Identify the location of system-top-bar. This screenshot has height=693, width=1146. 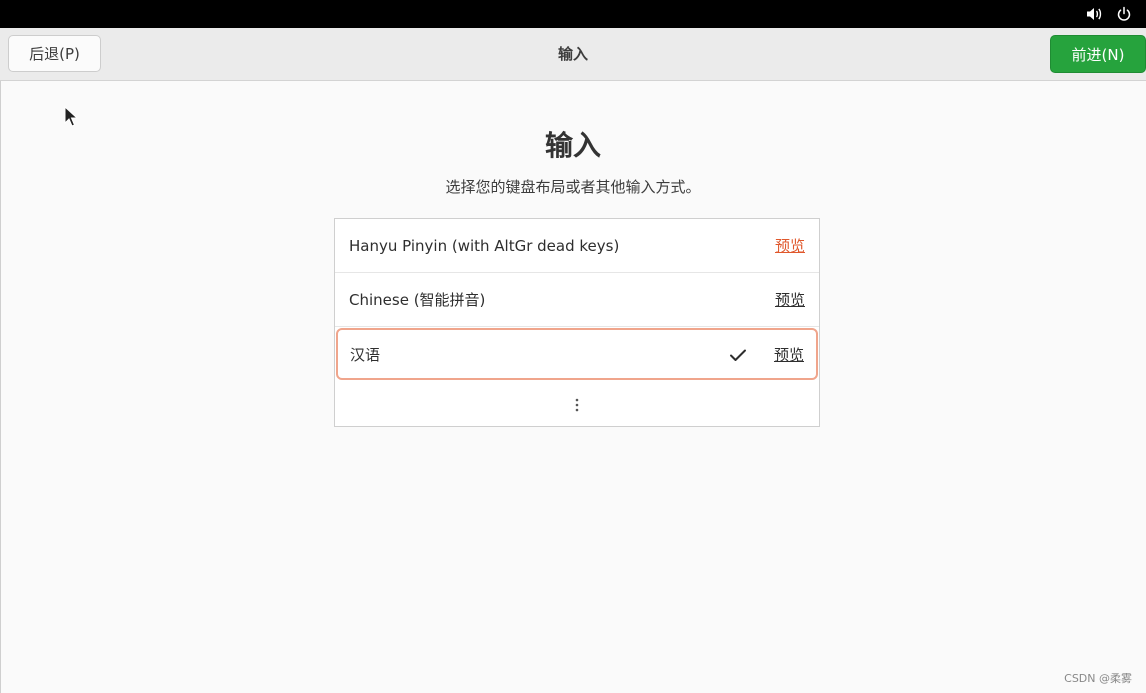
(573, 14).